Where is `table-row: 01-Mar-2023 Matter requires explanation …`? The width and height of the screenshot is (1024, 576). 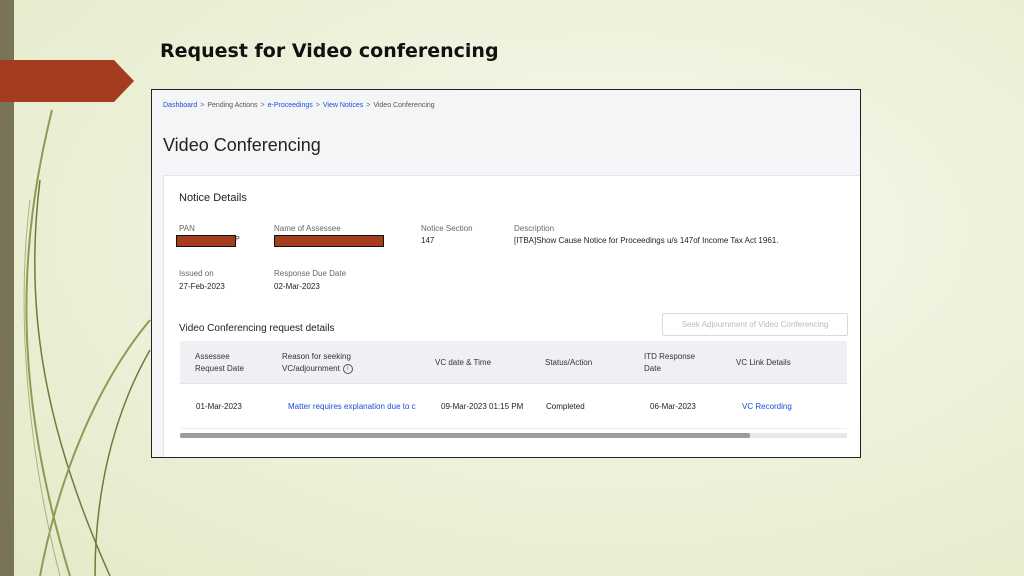 table-row: 01-Mar-2023 Matter requires explanation … is located at coordinates (513, 406).